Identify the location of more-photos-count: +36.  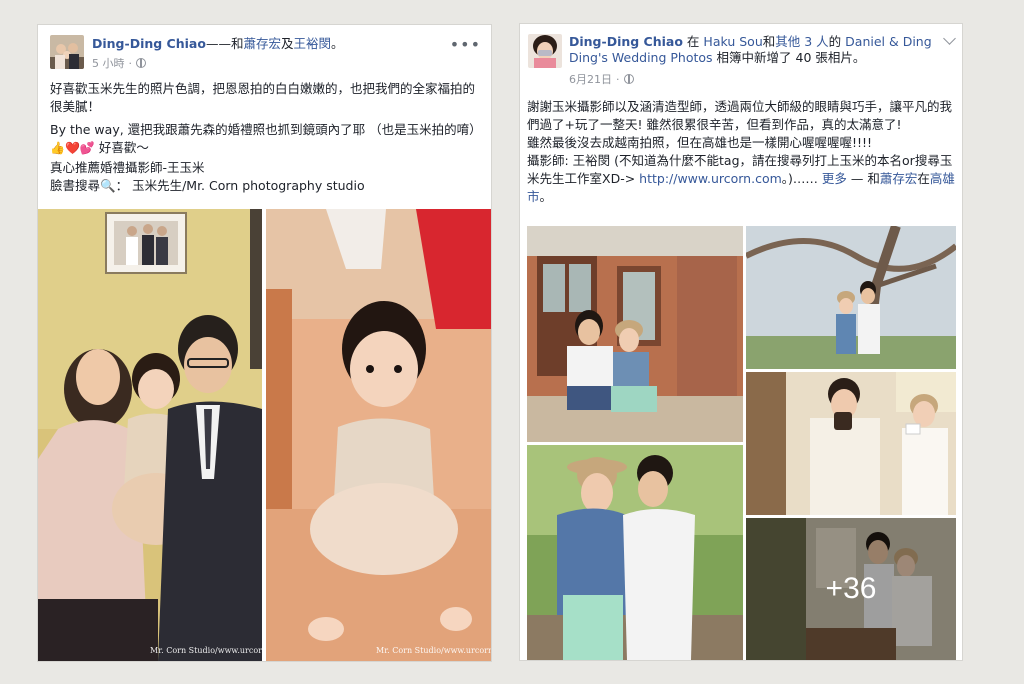
(851, 589).